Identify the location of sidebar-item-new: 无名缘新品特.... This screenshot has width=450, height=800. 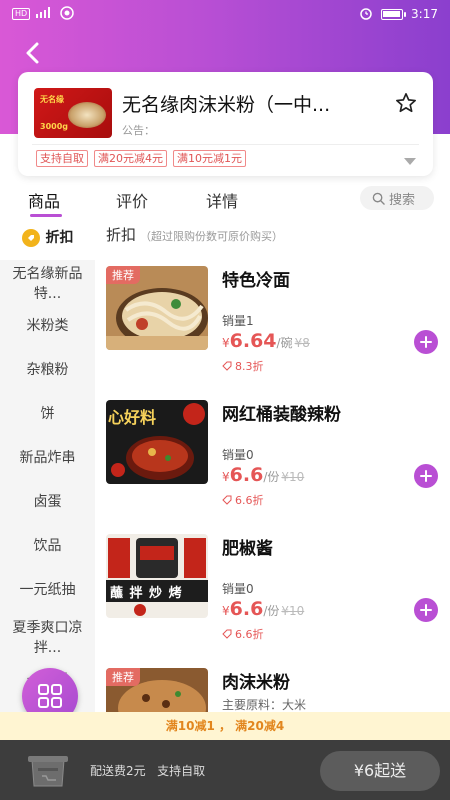
(47, 284).